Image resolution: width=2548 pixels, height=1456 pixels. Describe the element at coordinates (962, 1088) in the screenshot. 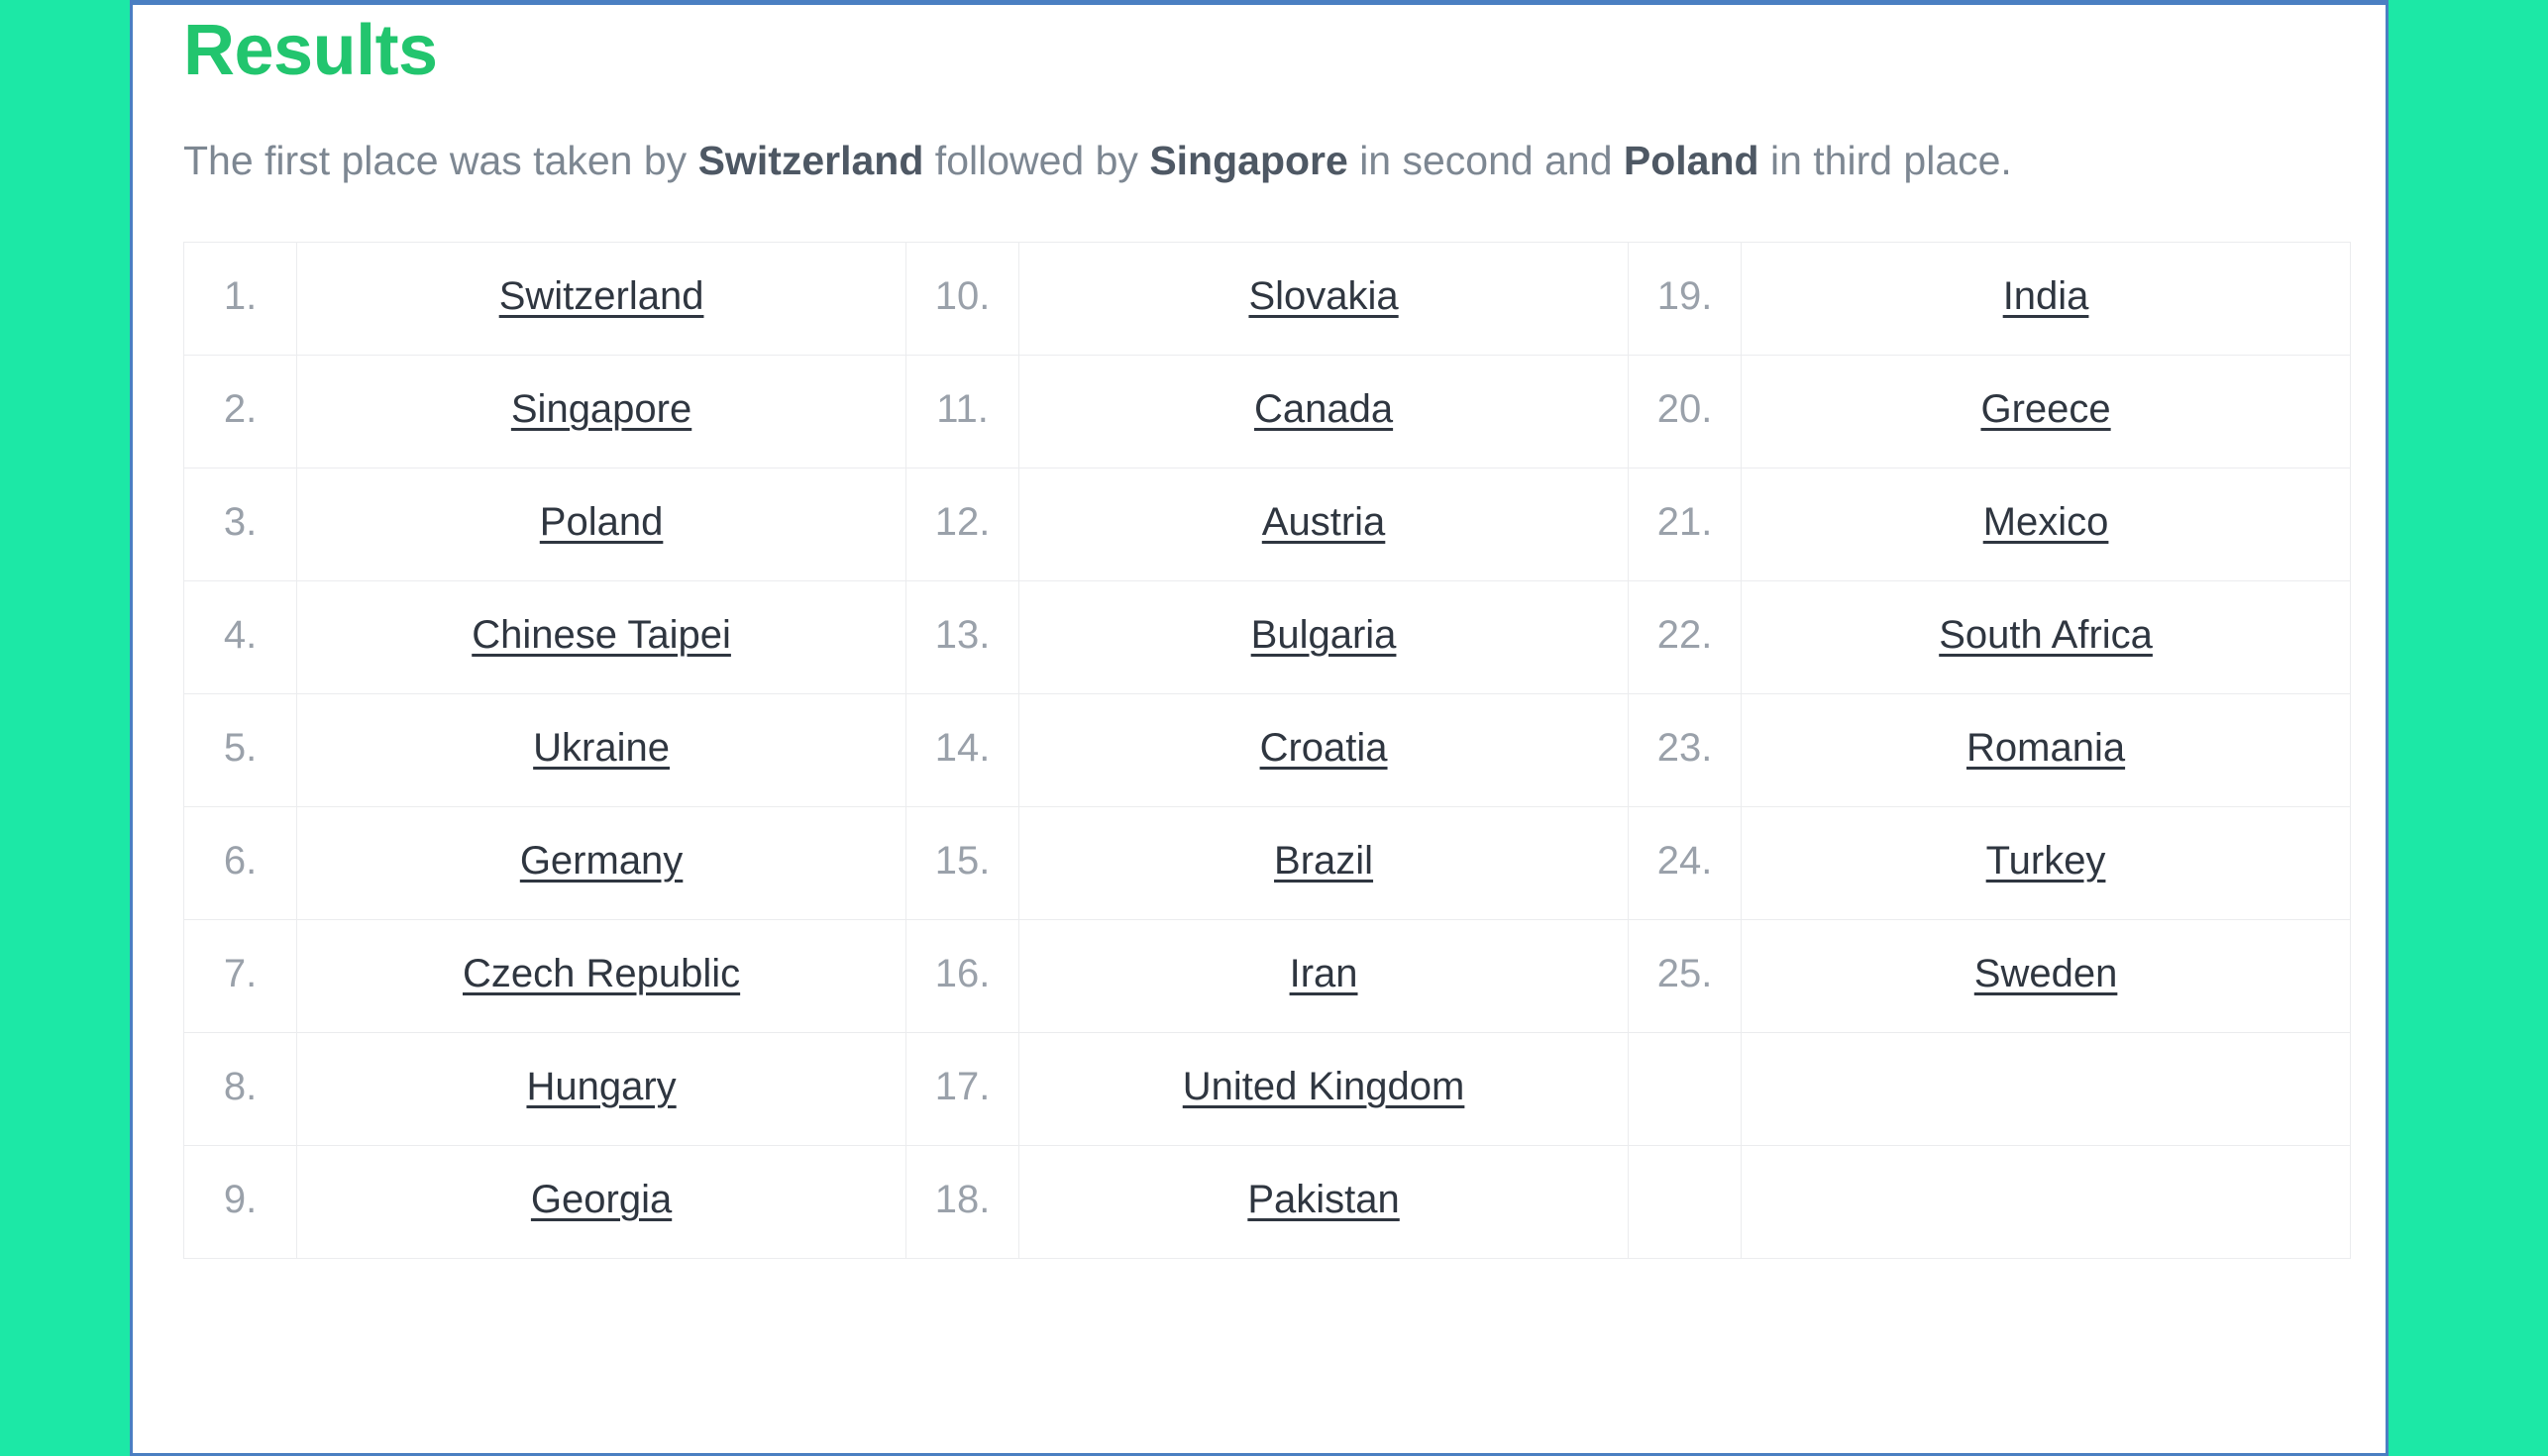

I see `rank-number: 17.` at that location.